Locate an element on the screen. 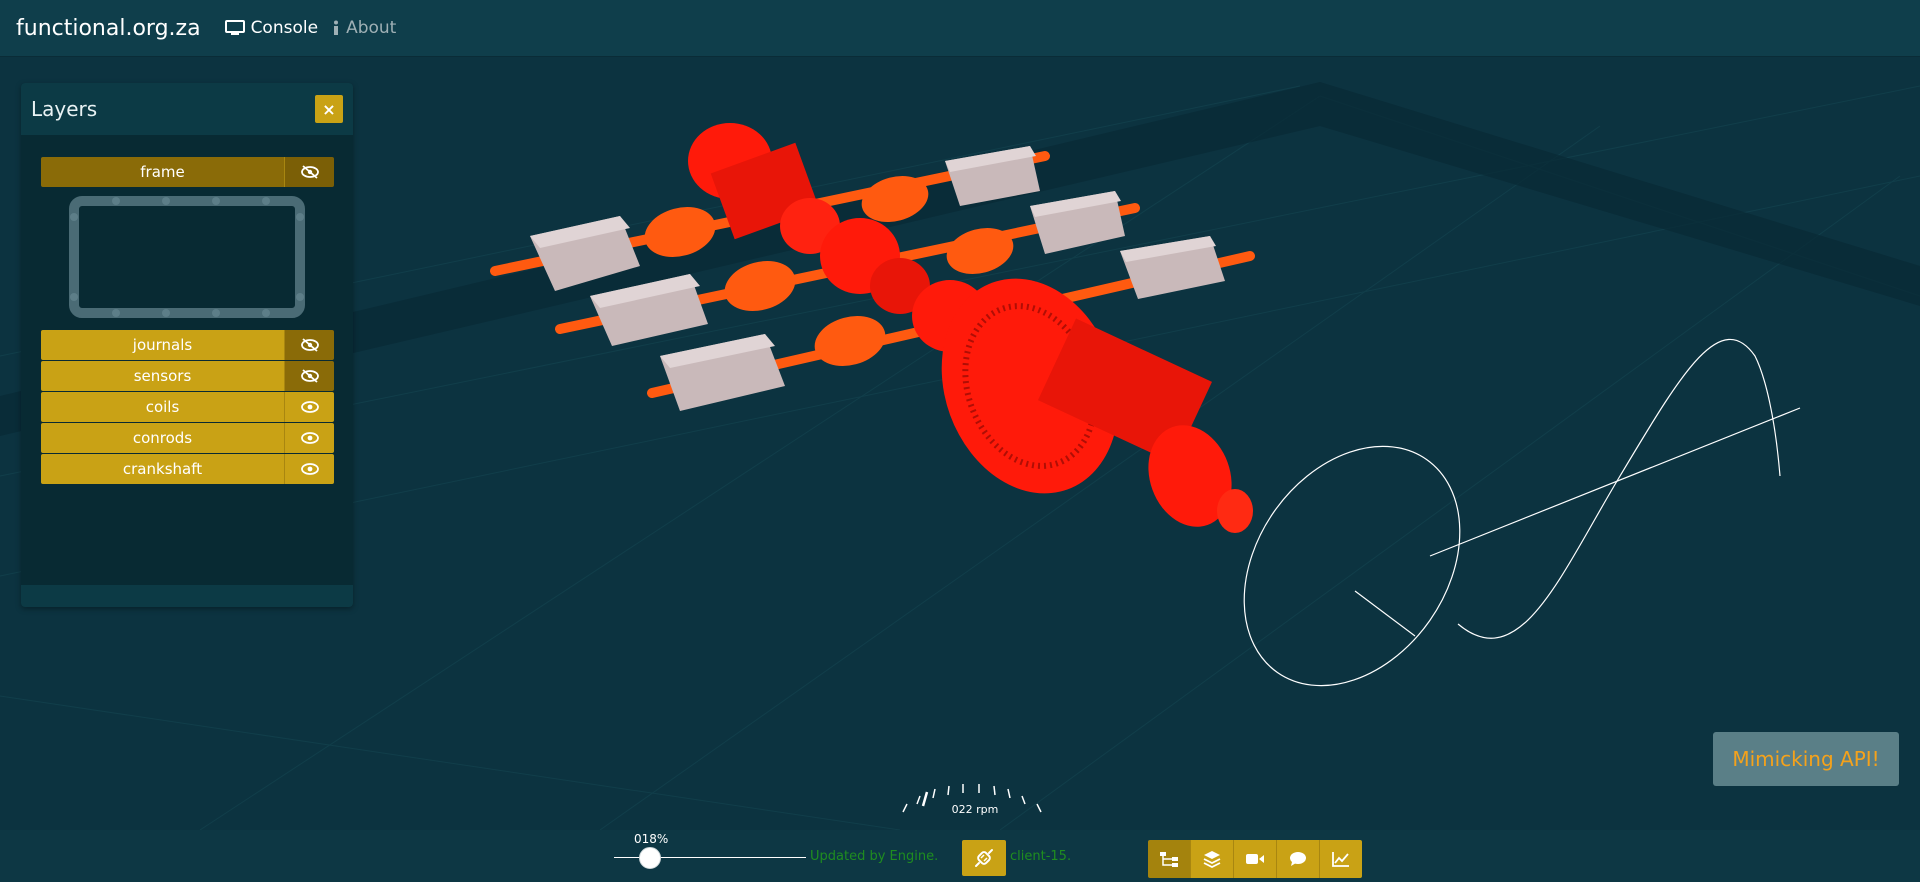 The height and width of the screenshot is (882, 1920). panel-resize-footer is located at coordinates (187, 596).